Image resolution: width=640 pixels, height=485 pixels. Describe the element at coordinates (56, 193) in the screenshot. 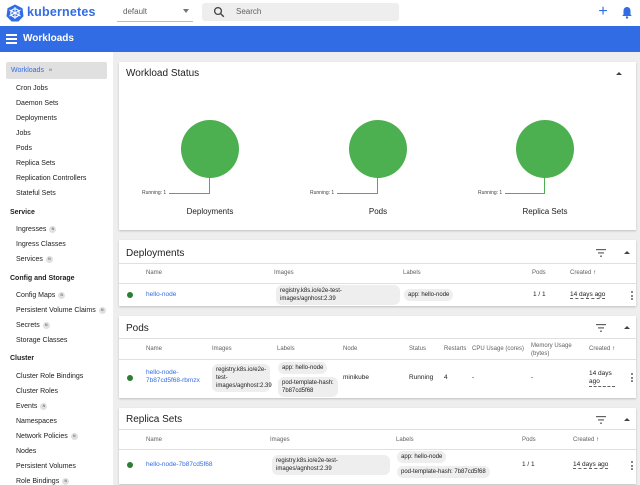

I see `sidebar-item-stateful-sets: Stateful Sets` at that location.